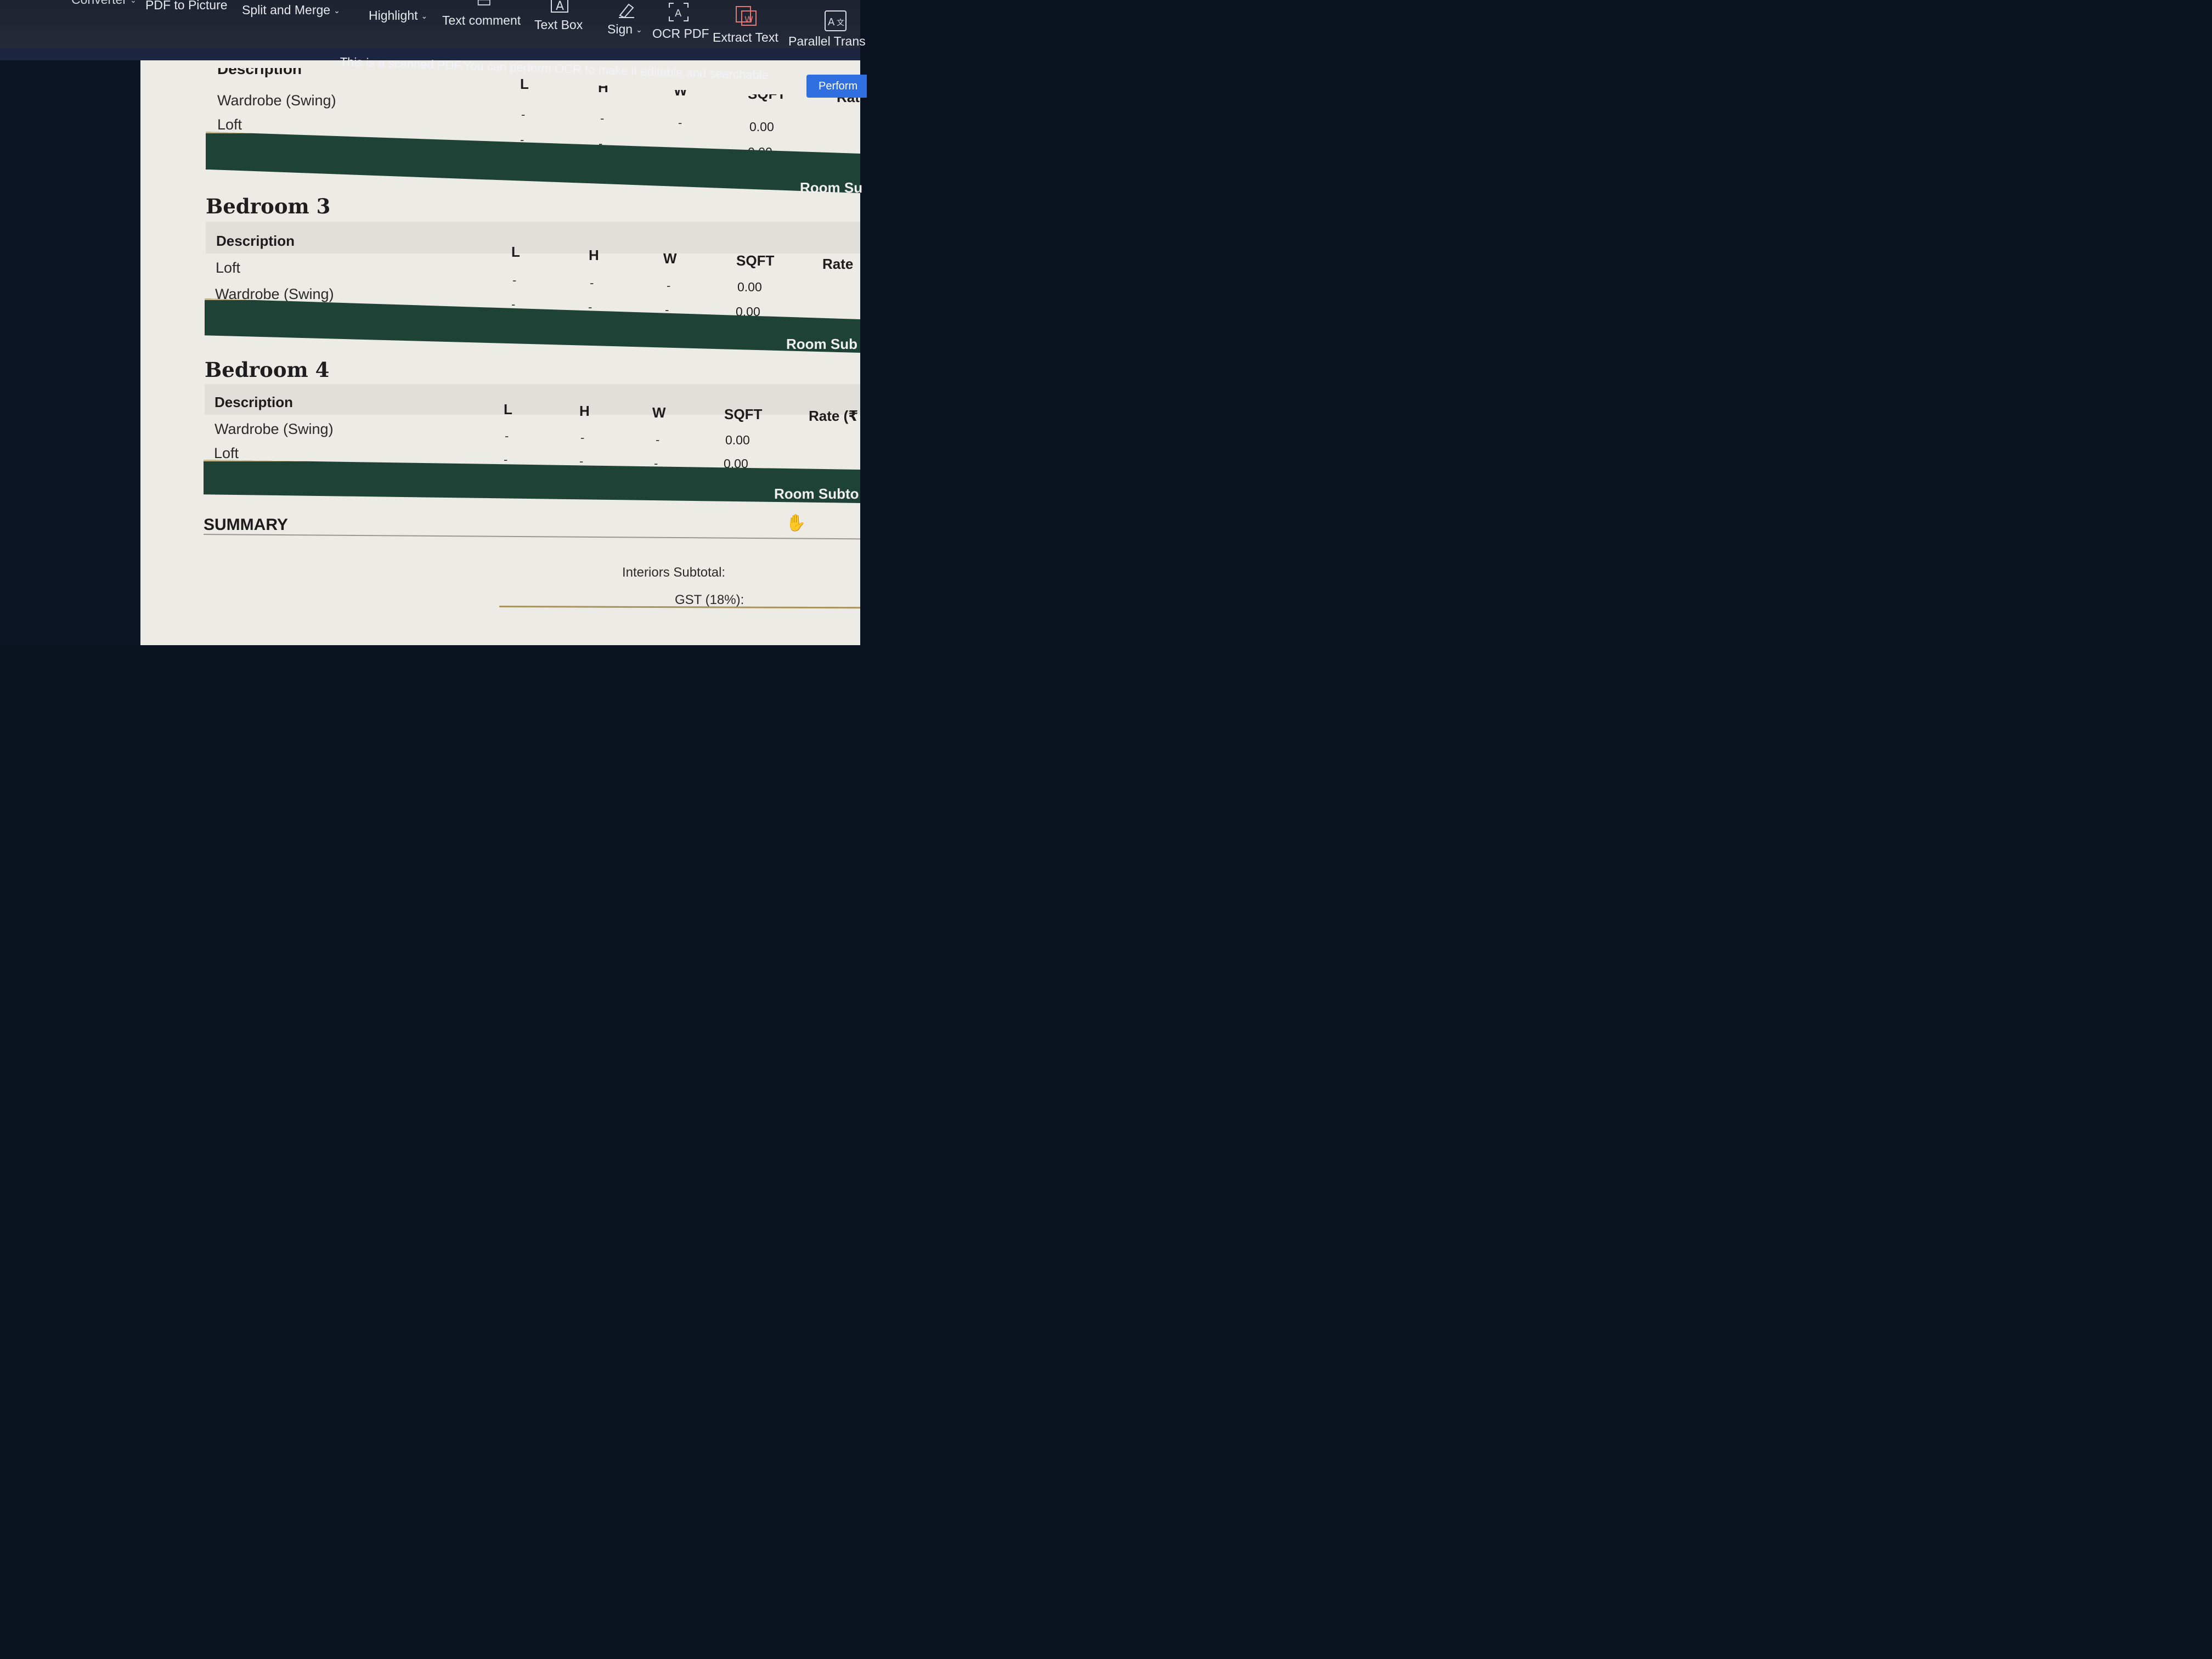 Image resolution: width=2212 pixels, height=1659 pixels. I want to click on split-merge-menu: Split and Merge ⌄, so click(291, 10).